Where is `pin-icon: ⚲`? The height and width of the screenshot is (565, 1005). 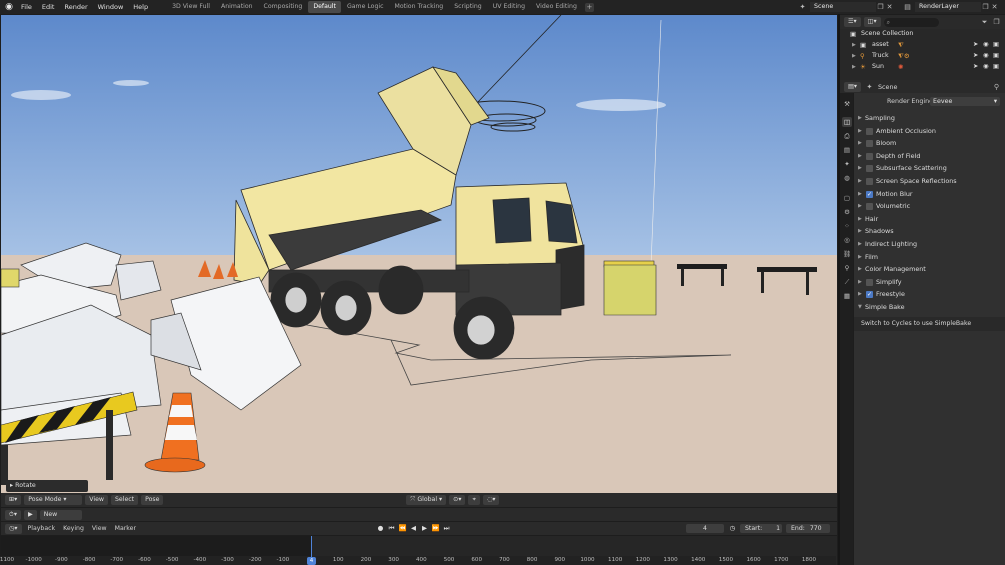
pin-icon: ⚲ is located at coordinates (996, 87).